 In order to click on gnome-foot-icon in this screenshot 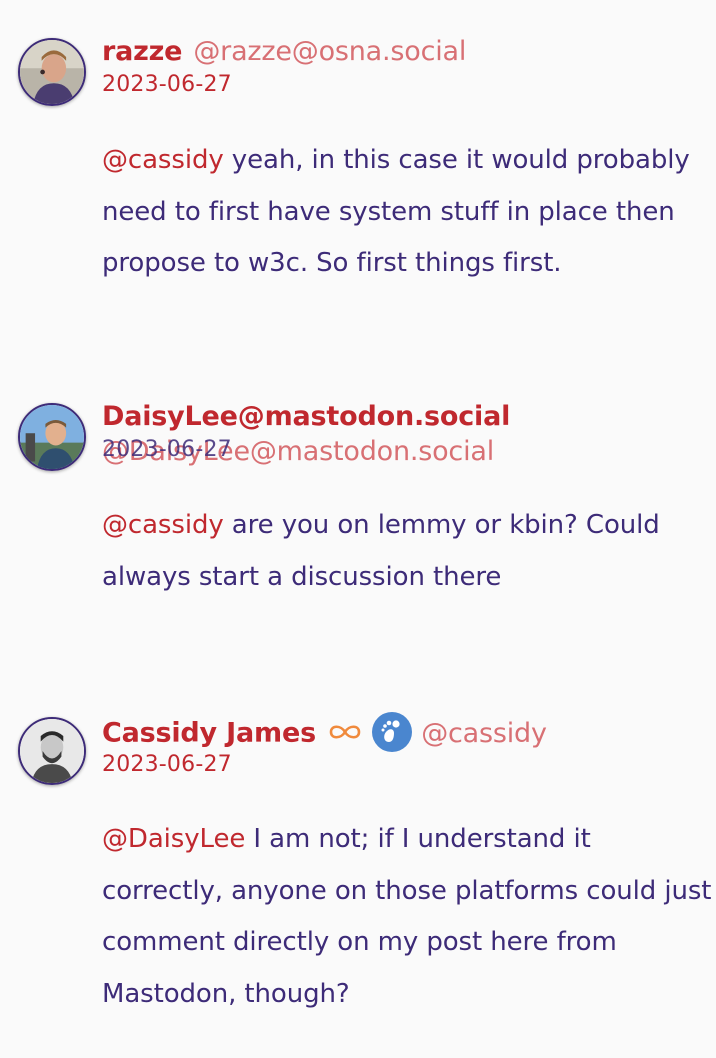, I will do `click(392, 734)`.